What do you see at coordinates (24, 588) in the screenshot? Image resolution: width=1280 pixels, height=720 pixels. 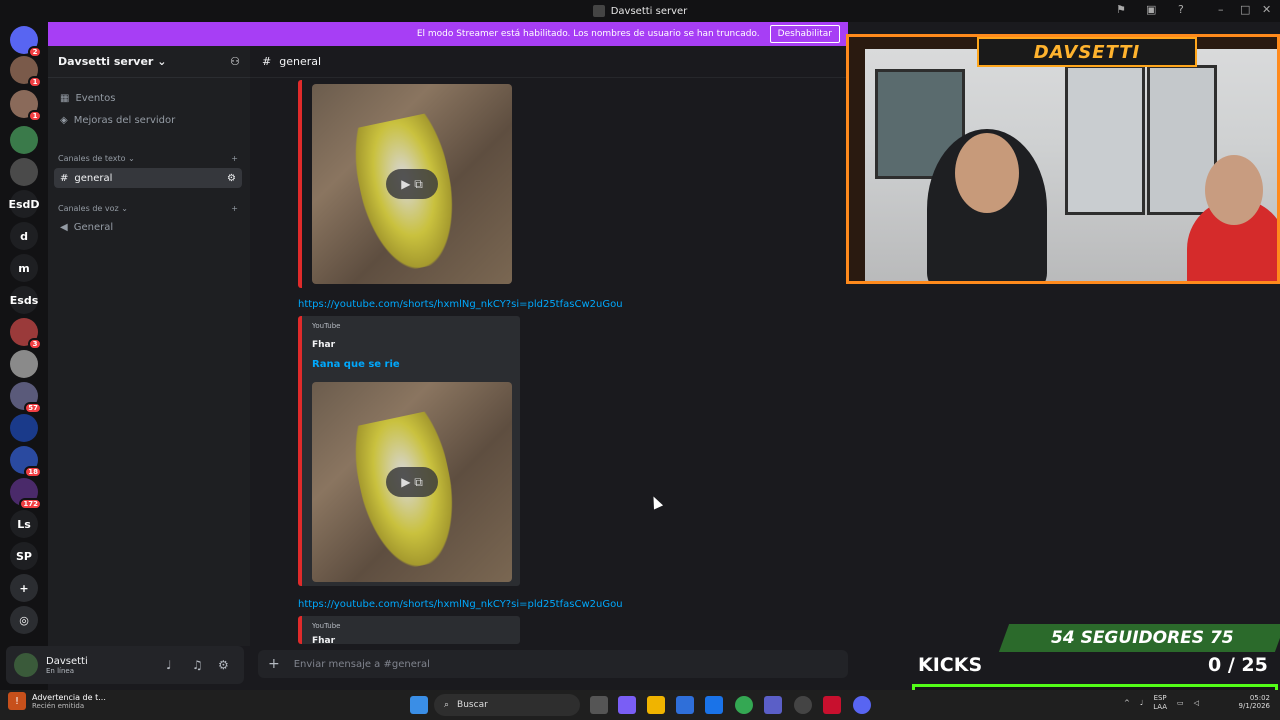 I see `add-server-icon: +` at bounding box center [24, 588].